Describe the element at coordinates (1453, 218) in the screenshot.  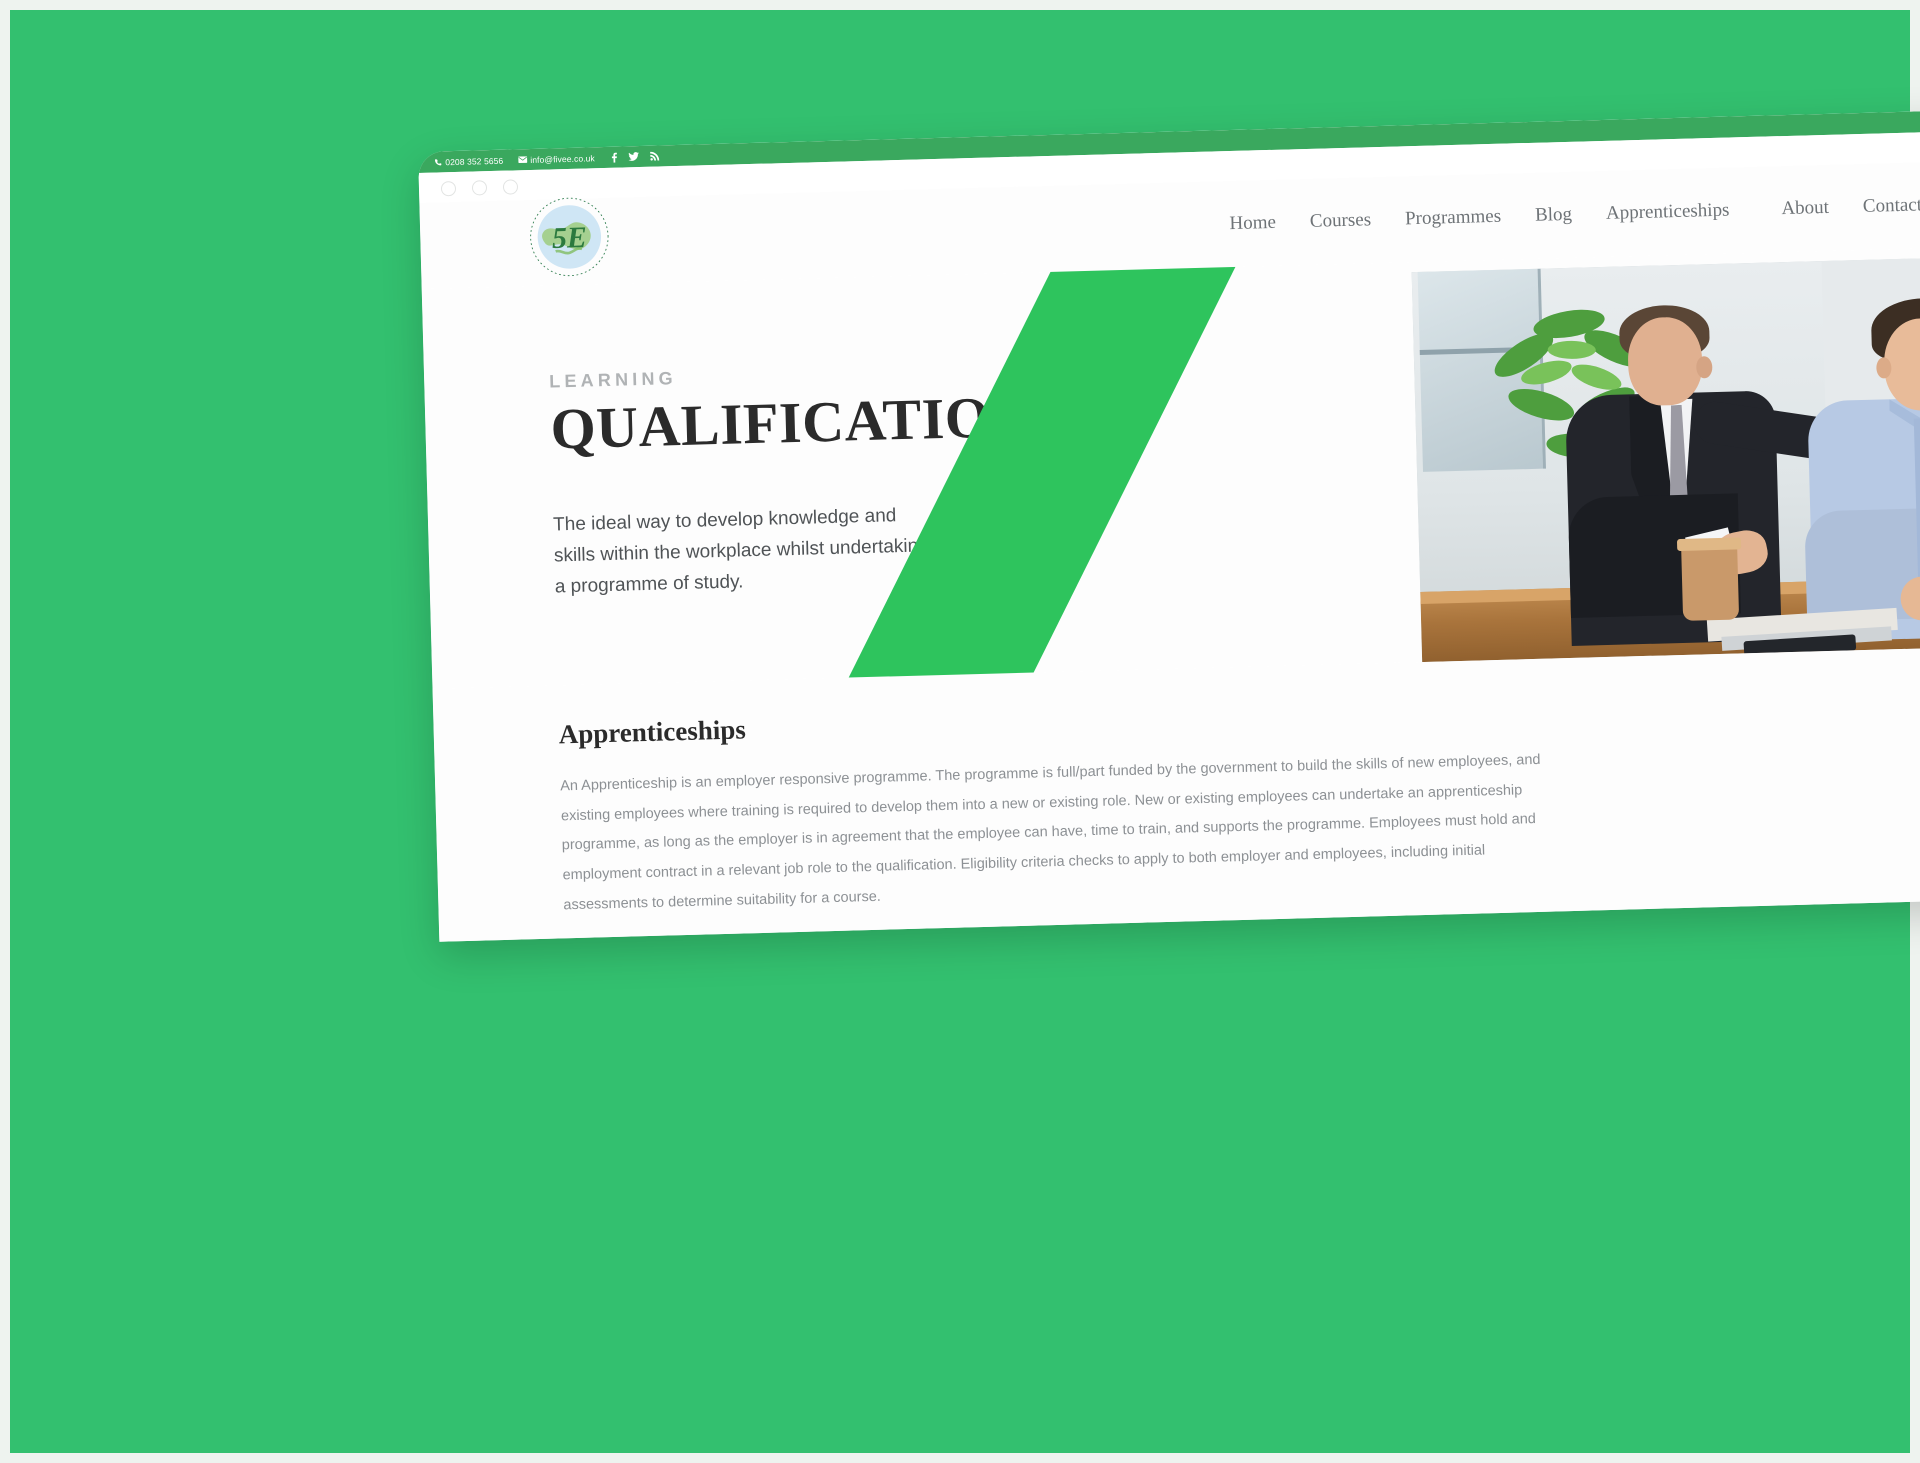
I see `nav-item-programmes: Programmes` at that location.